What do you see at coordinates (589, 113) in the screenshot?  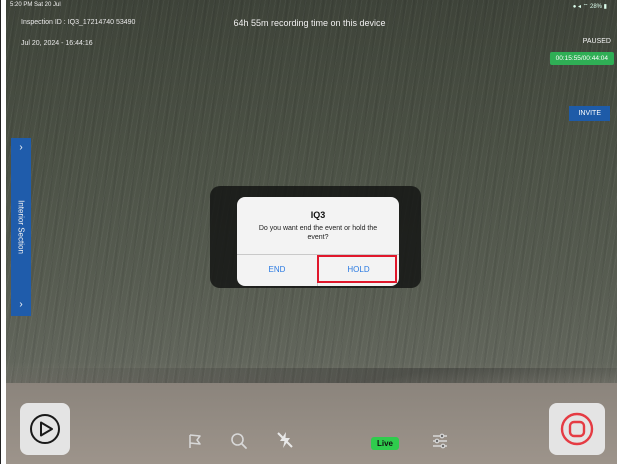 I see `invite-button: INVITE` at bounding box center [589, 113].